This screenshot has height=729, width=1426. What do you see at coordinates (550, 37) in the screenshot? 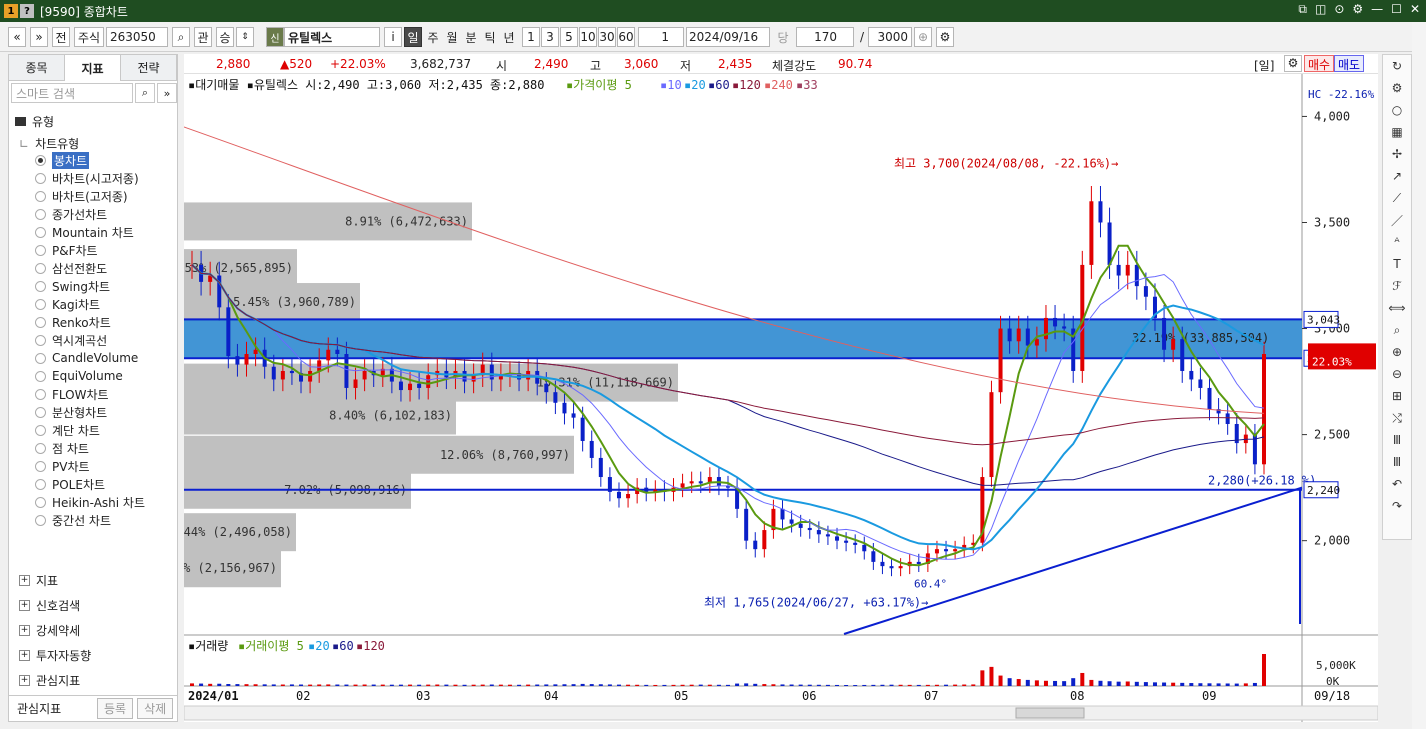
I see `num-3: 3` at bounding box center [550, 37].